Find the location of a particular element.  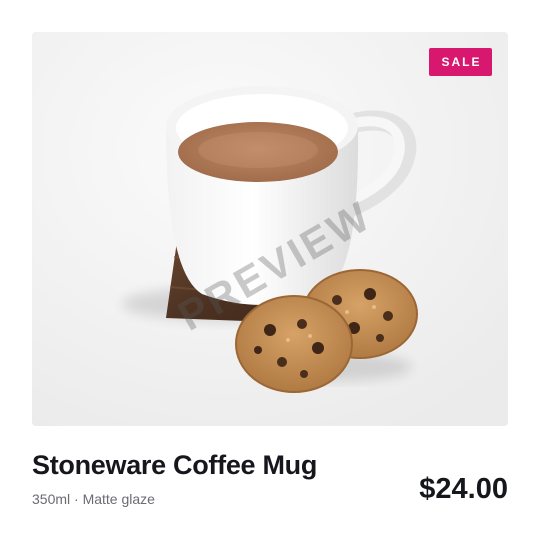

product-price: $24.00 is located at coordinates (463, 489).